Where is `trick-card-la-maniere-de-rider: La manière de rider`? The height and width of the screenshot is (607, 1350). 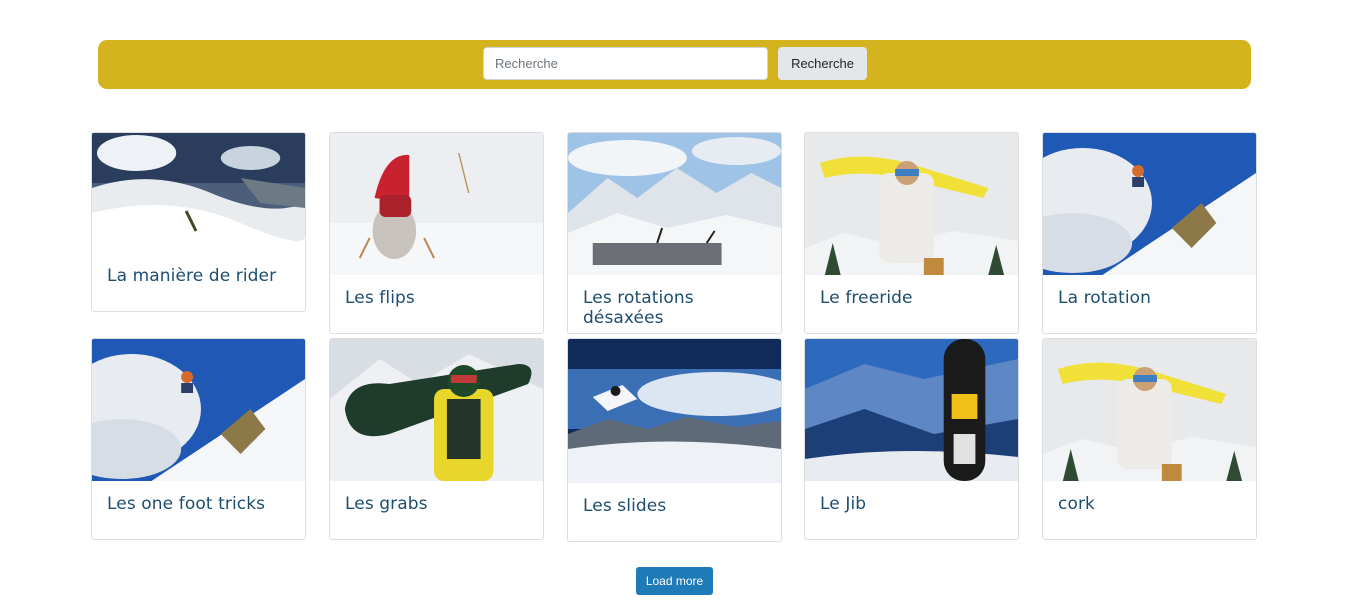
trick-card-la-maniere-de-rider: La manière de rider is located at coordinates (198, 222).